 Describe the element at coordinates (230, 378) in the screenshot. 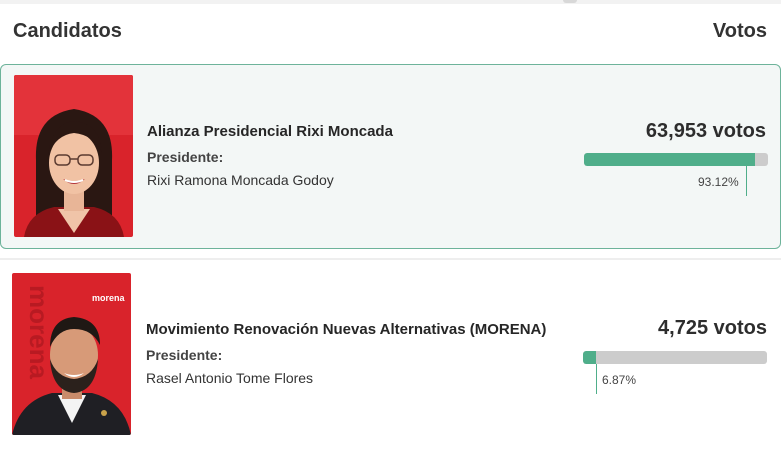

I see `candidate-name: Rasel Antonio Tome Flores` at that location.